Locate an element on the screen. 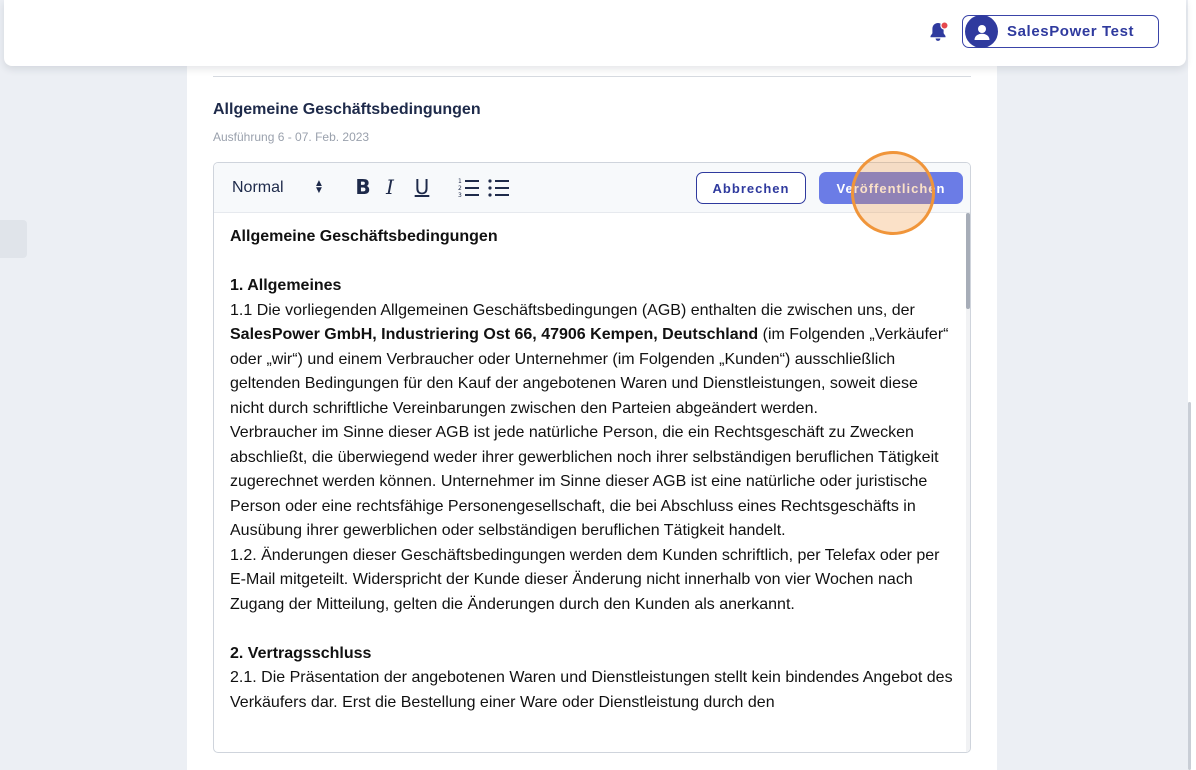 This screenshot has width=1196, height=770. content-heading: Allgemeine Geschäftsbedingungen is located at coordinates (364, 236).